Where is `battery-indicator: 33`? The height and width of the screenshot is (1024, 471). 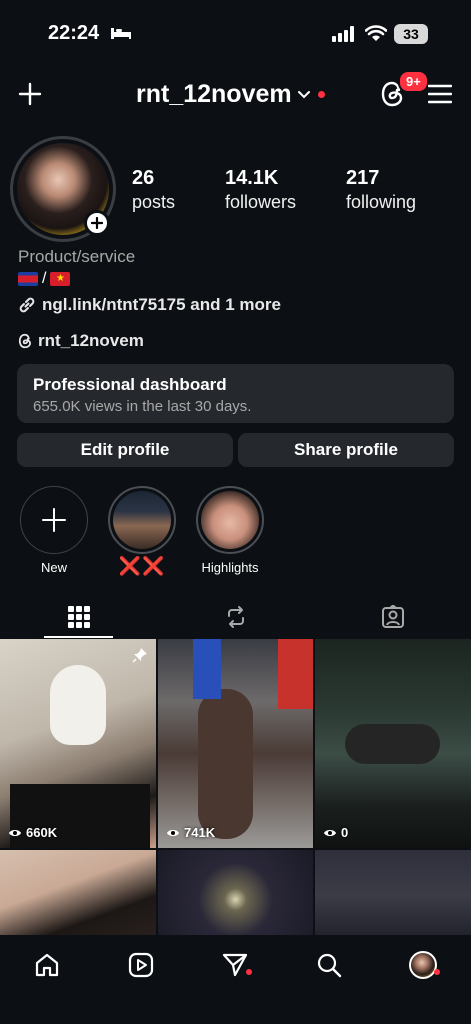
battery-indicator: 33 is located at coordinates (411, 34).